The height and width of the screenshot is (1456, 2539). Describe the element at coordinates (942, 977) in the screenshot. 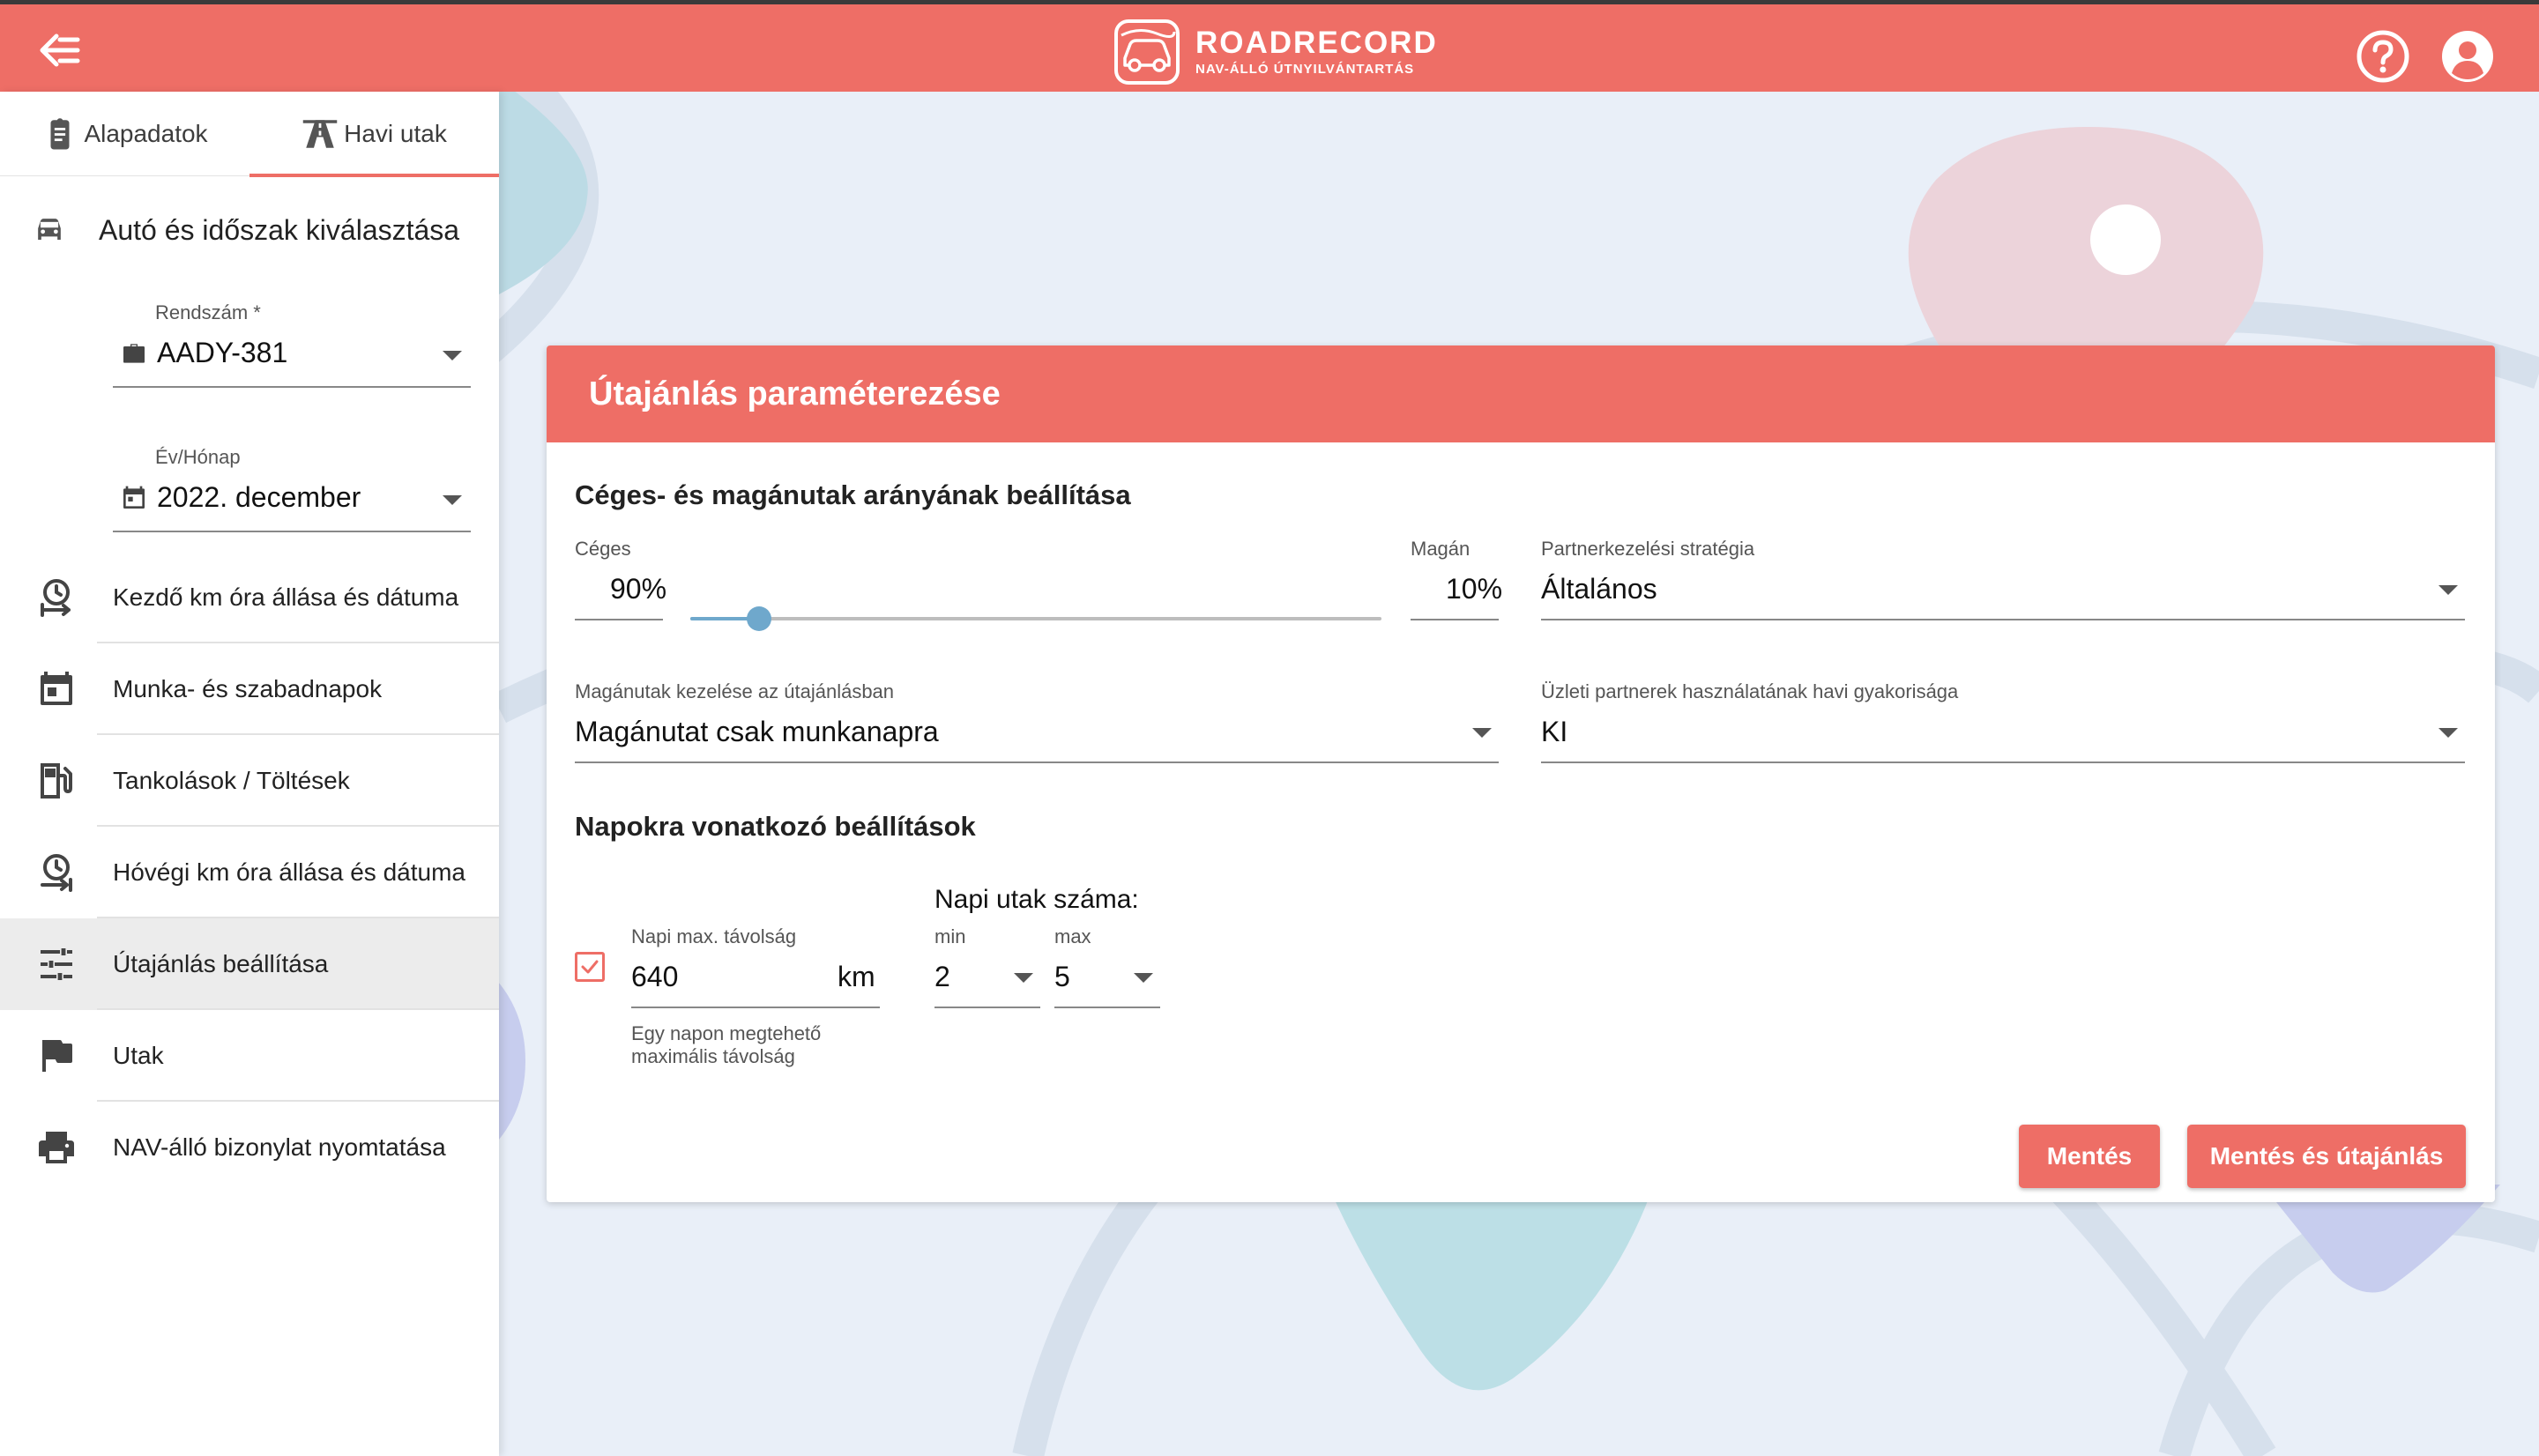

I see `daily-trips-min-select: 2` at that location.